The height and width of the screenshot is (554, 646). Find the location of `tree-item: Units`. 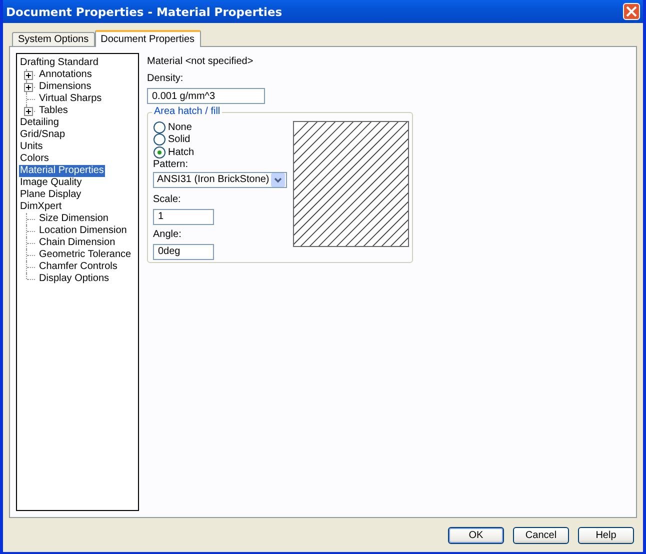

tree-item: Units is located at coordinates (31, 147).